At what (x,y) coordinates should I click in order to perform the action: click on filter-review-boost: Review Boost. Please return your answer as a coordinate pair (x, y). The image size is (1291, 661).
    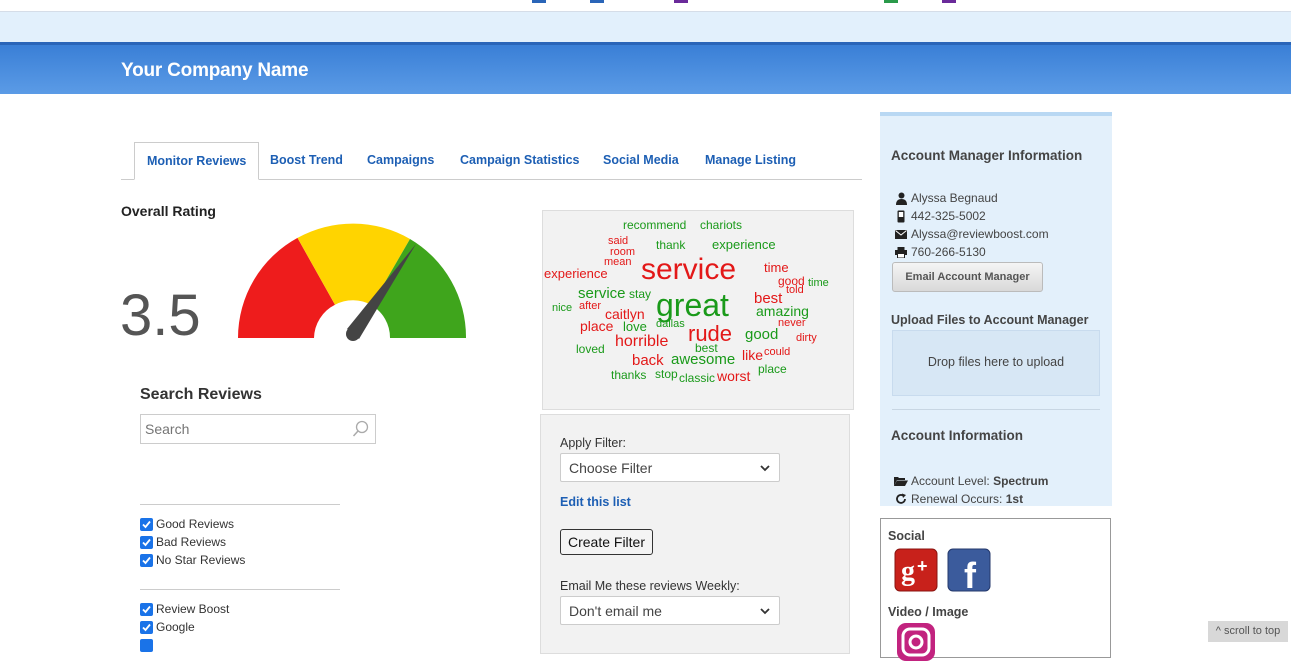
    Looking at the image, I should click on (184, 609).